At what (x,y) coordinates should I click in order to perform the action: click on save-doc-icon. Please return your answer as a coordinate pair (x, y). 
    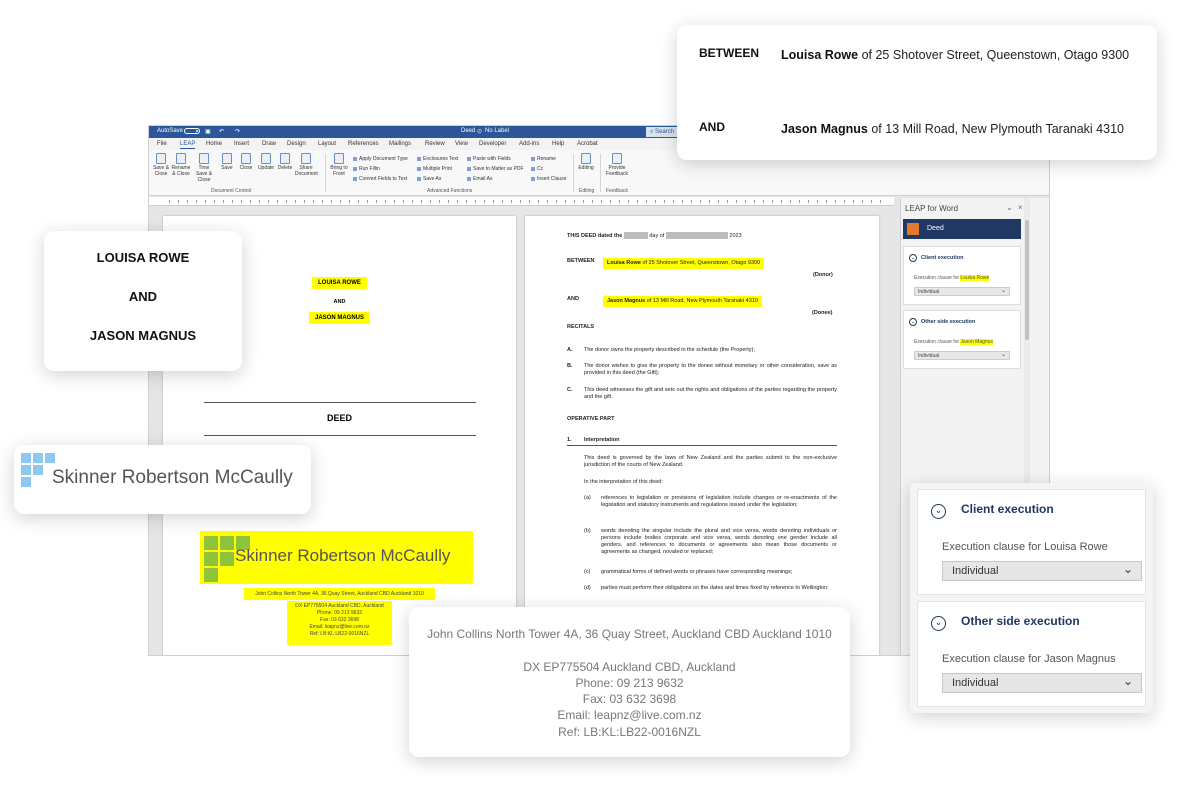
    Looking at the image, I should click on (227, 158).